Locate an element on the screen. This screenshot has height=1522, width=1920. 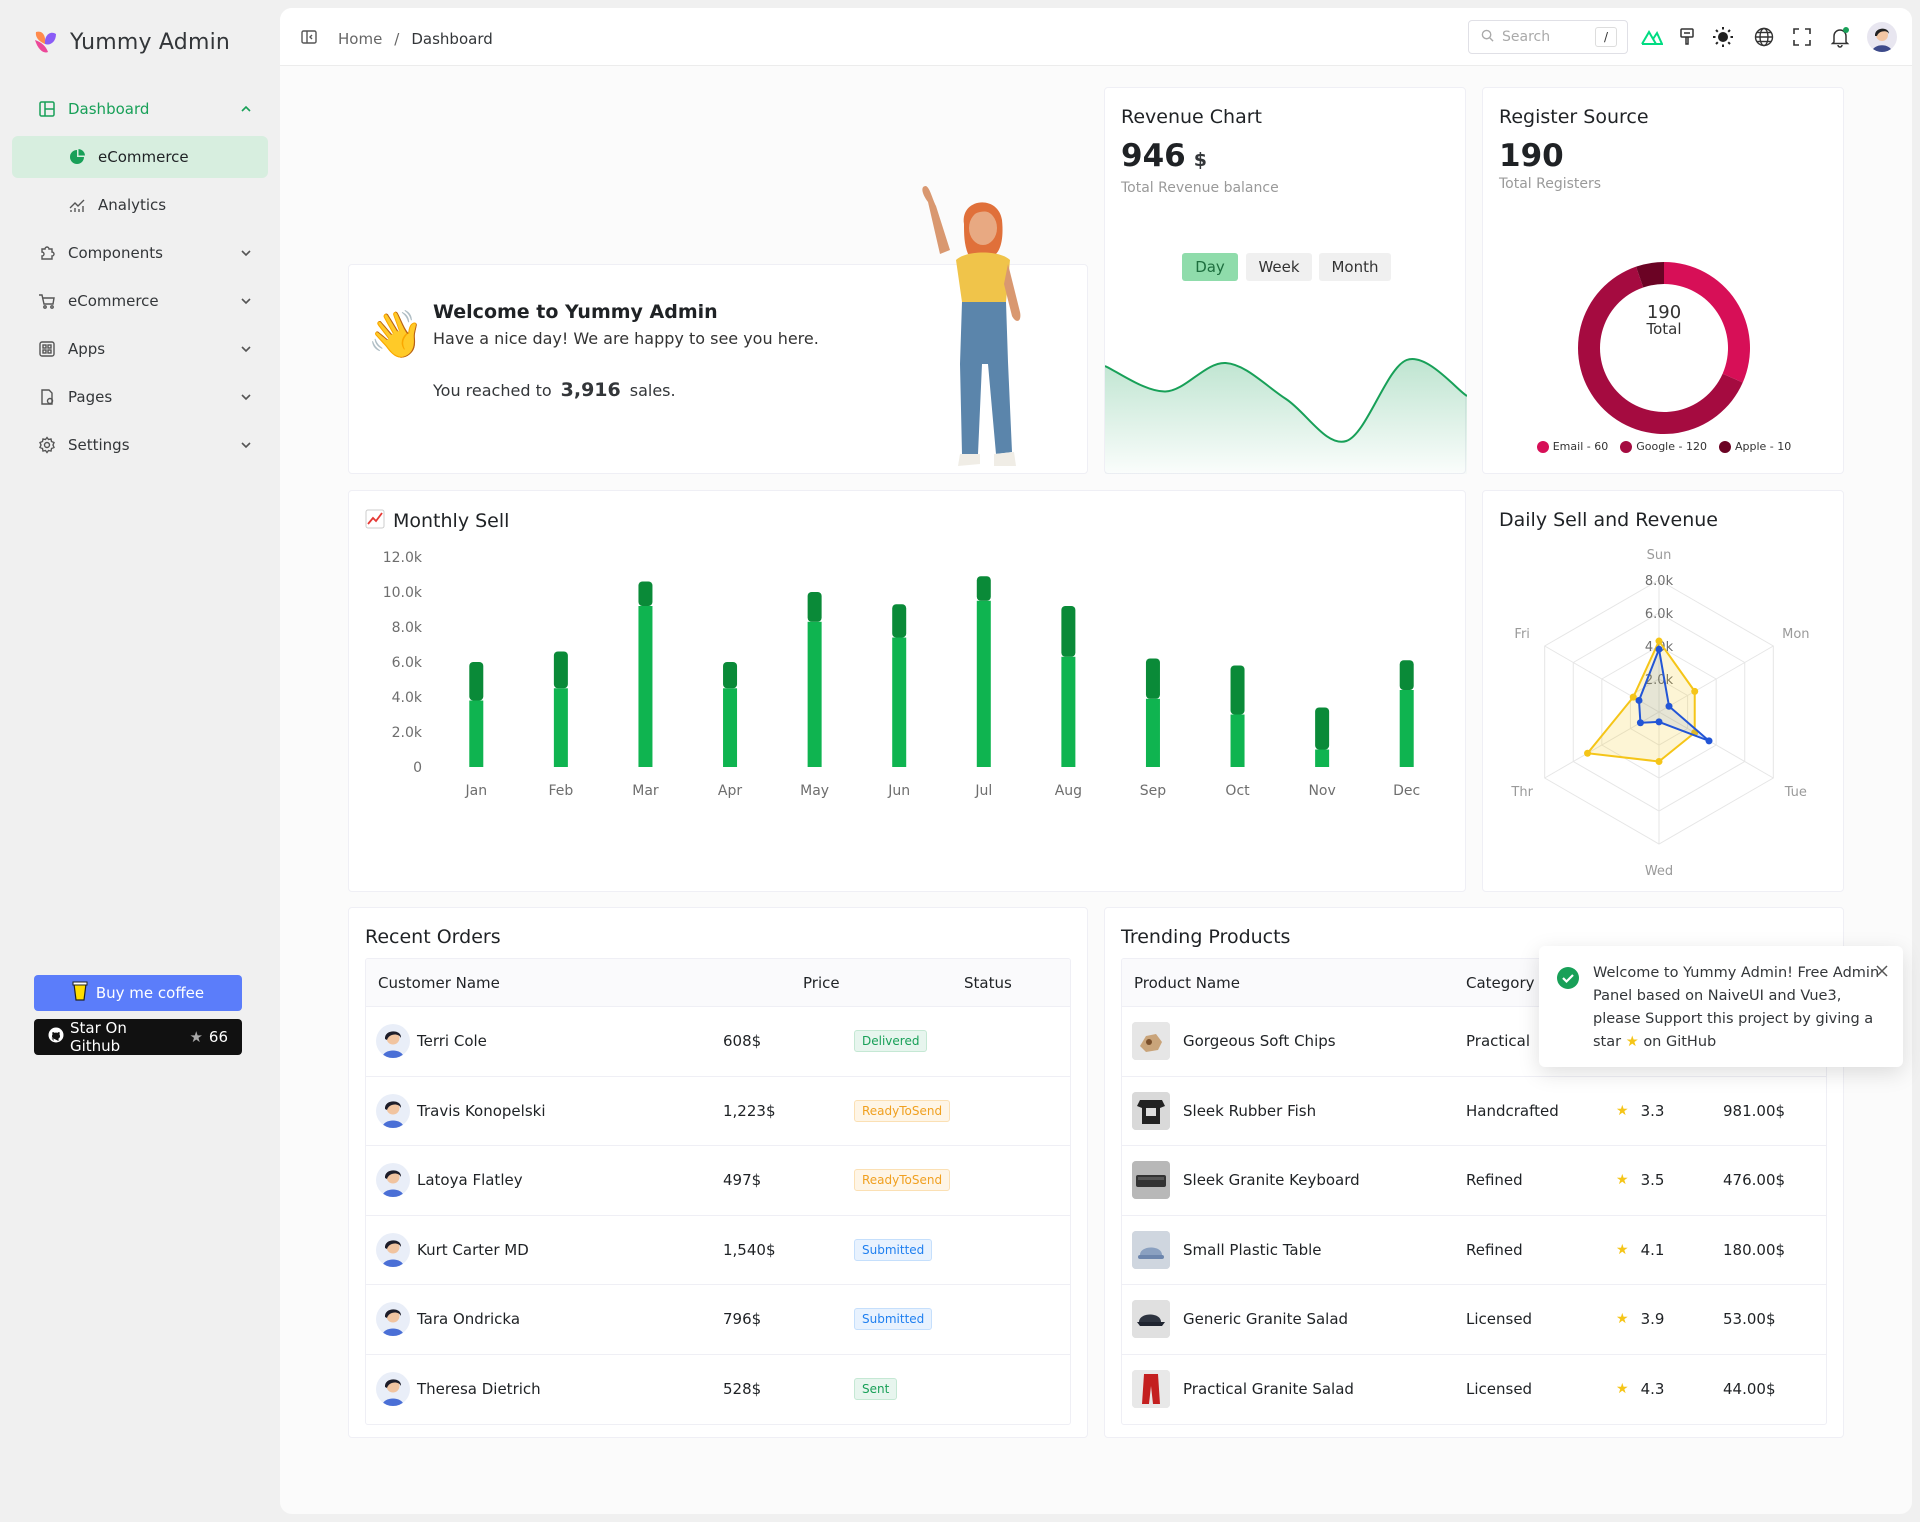
sidebar-item-dashboard: Dashboard is located at coordinates (140, 109).